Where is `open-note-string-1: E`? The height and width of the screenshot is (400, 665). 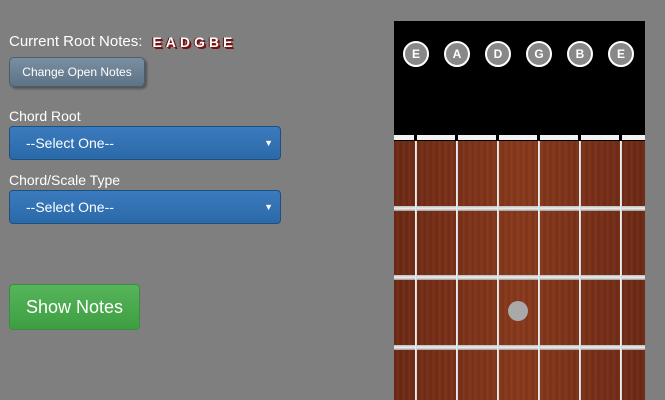
open-note-string-1: E is located at coordinates (621, 54).